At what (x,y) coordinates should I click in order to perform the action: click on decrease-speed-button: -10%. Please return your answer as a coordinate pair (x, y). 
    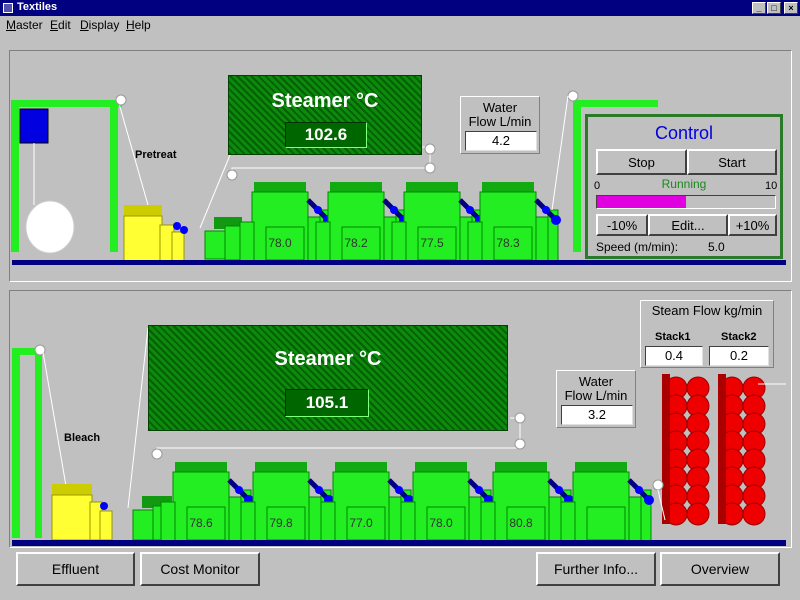
    Looking at the image, I should click on (622, 225).